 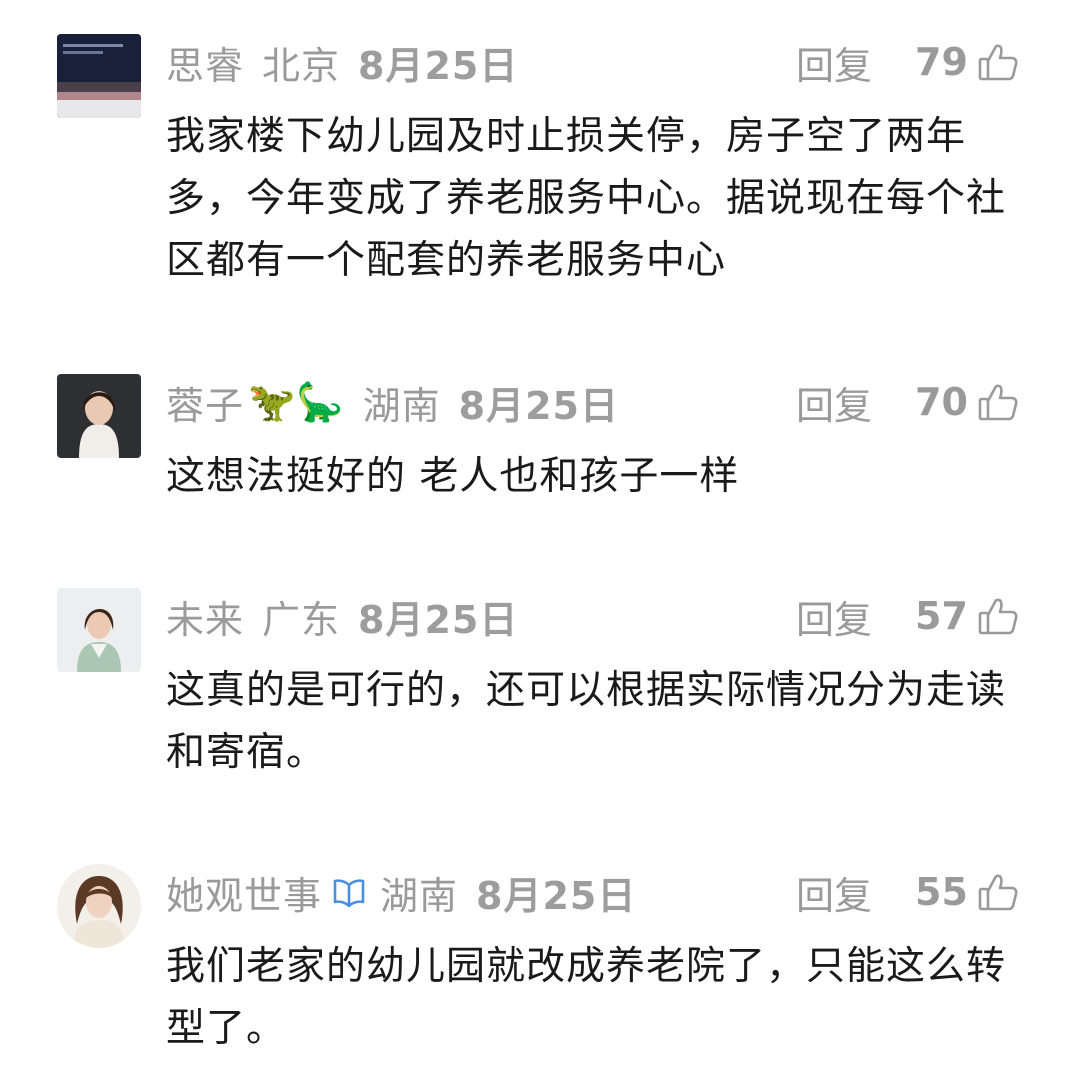 I want to click on comment-actions: 回复 57, so click(x=540, y=616).